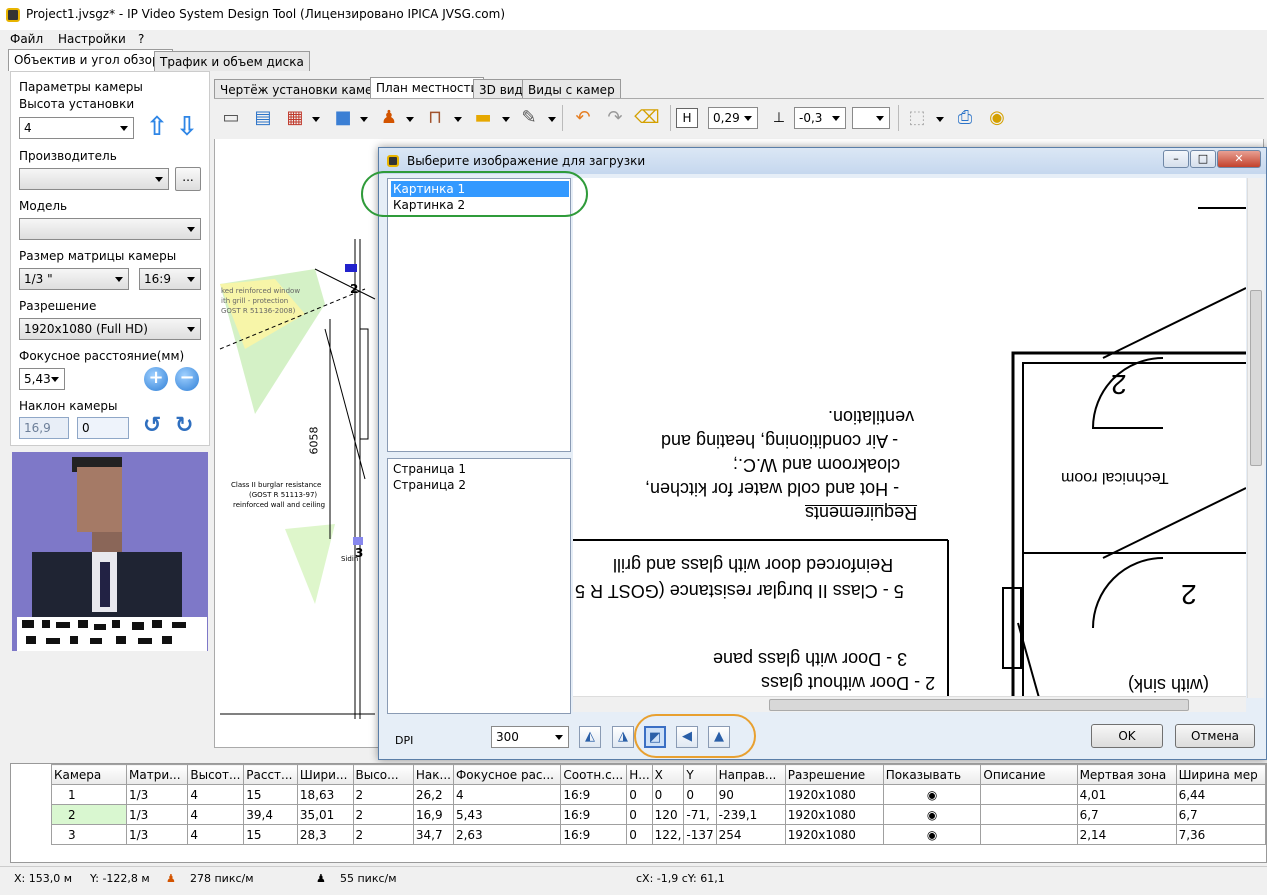 The height and width of the screenshot is (895, 1267). I want to click on cell: 26,2, so click(433, 794).